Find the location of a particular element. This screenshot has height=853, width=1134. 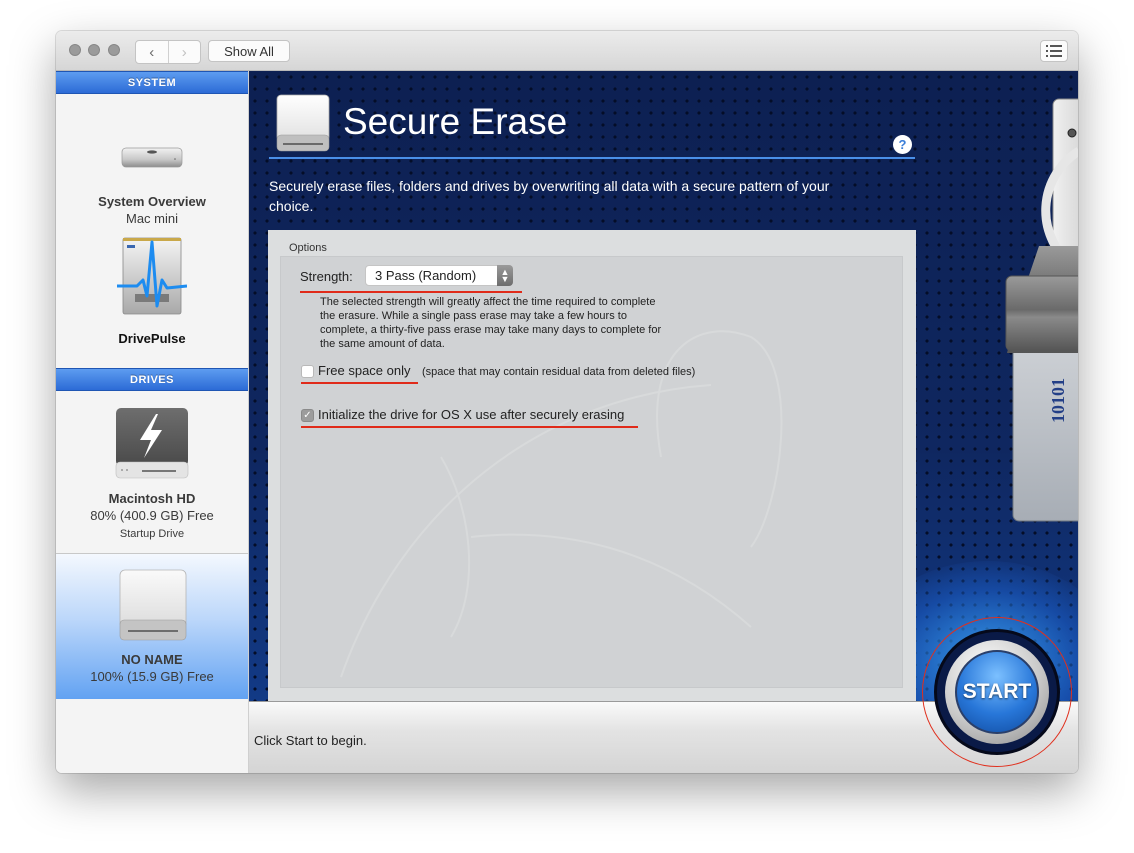

list-view-icon is located at coordinates (1054, 51).